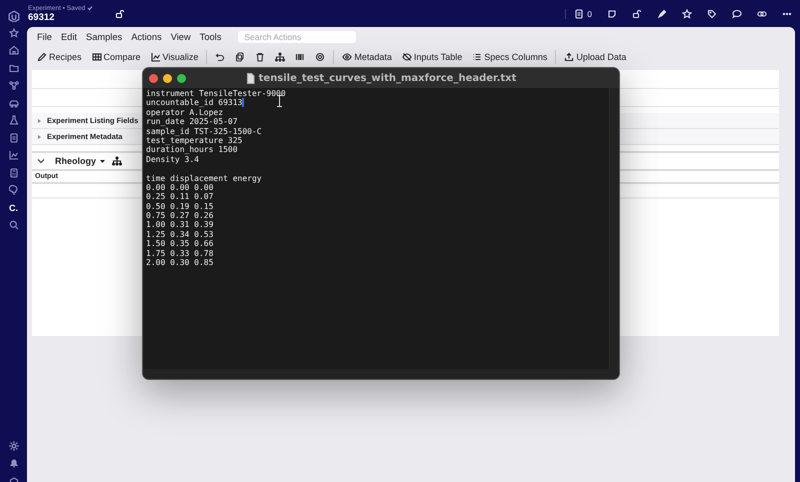 This screenshot has width=800, height=482. I want to click on text-line: run_date 2025-05-07, so click(192, 121).